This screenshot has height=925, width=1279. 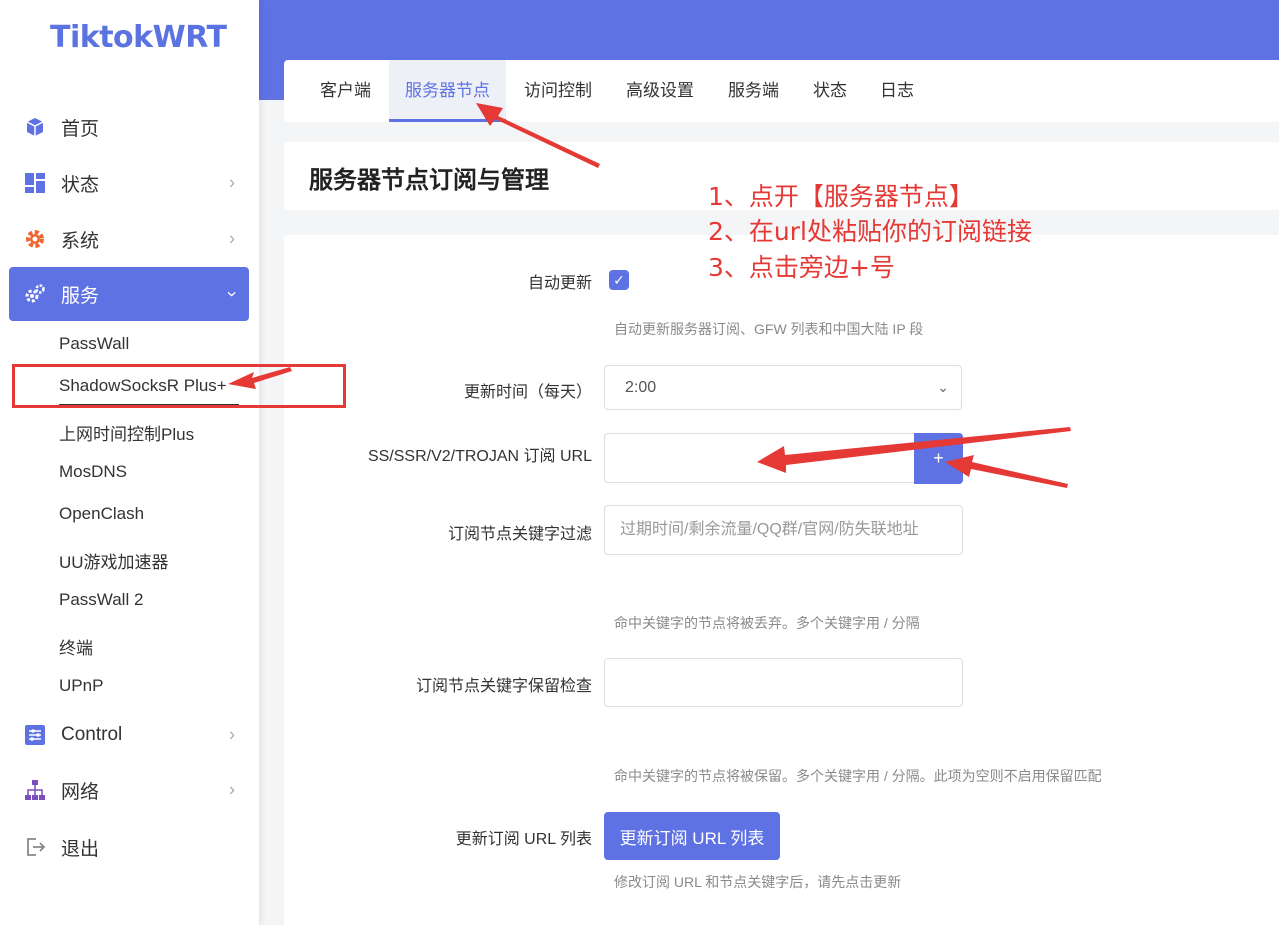 What do you see at coordinates (101, 514) in the screenshot?
I see `sidebar-subitem-openclash: OpenClash` at bounding box center [101, 514].